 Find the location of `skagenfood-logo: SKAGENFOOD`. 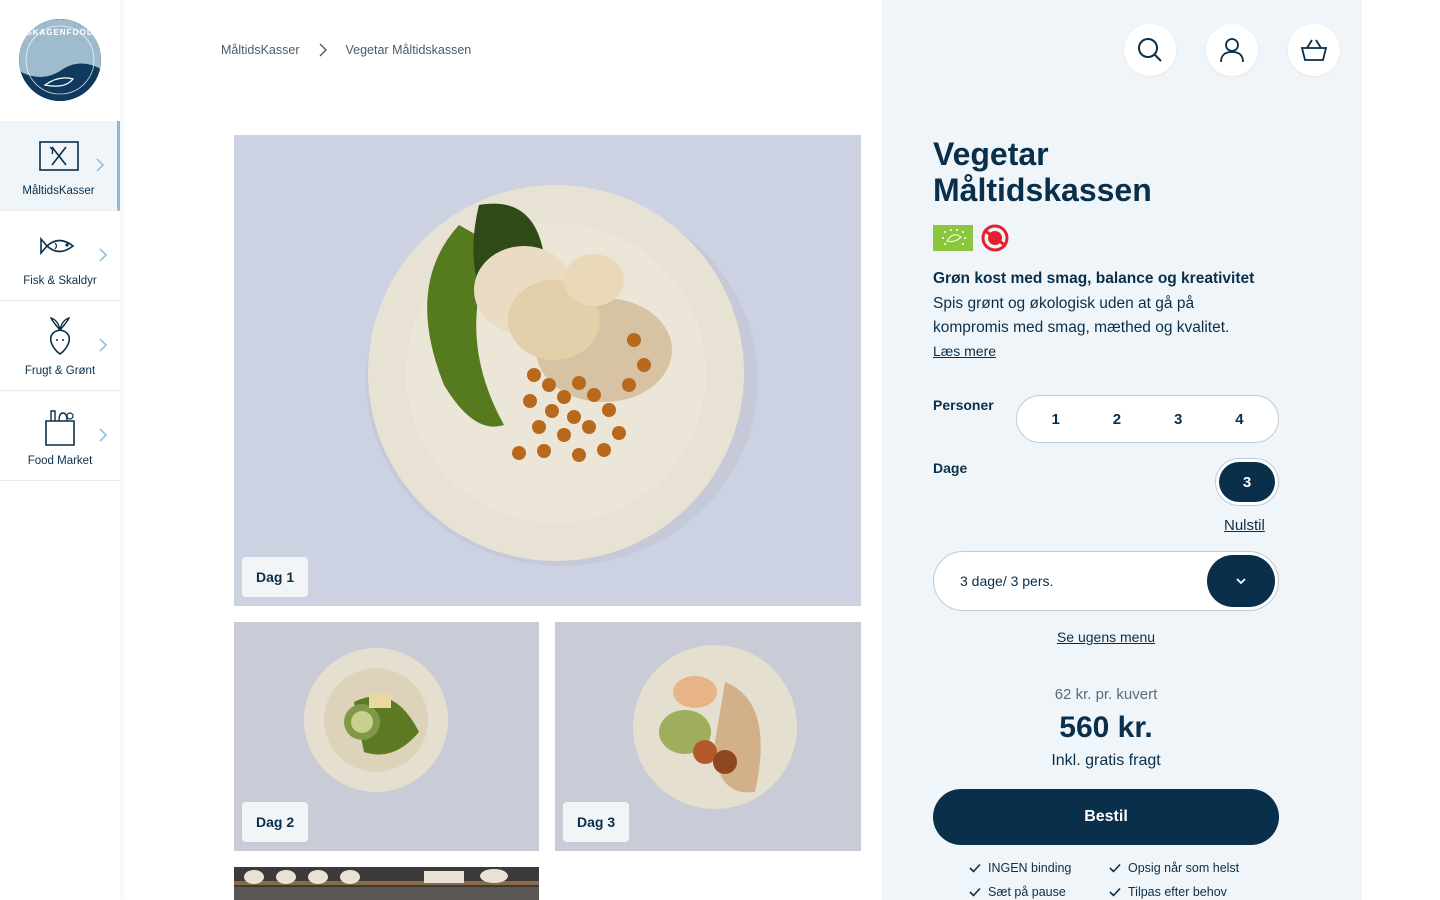

skagenfood-logo: SKAGENFOOD is located at coordinates (60, 60).